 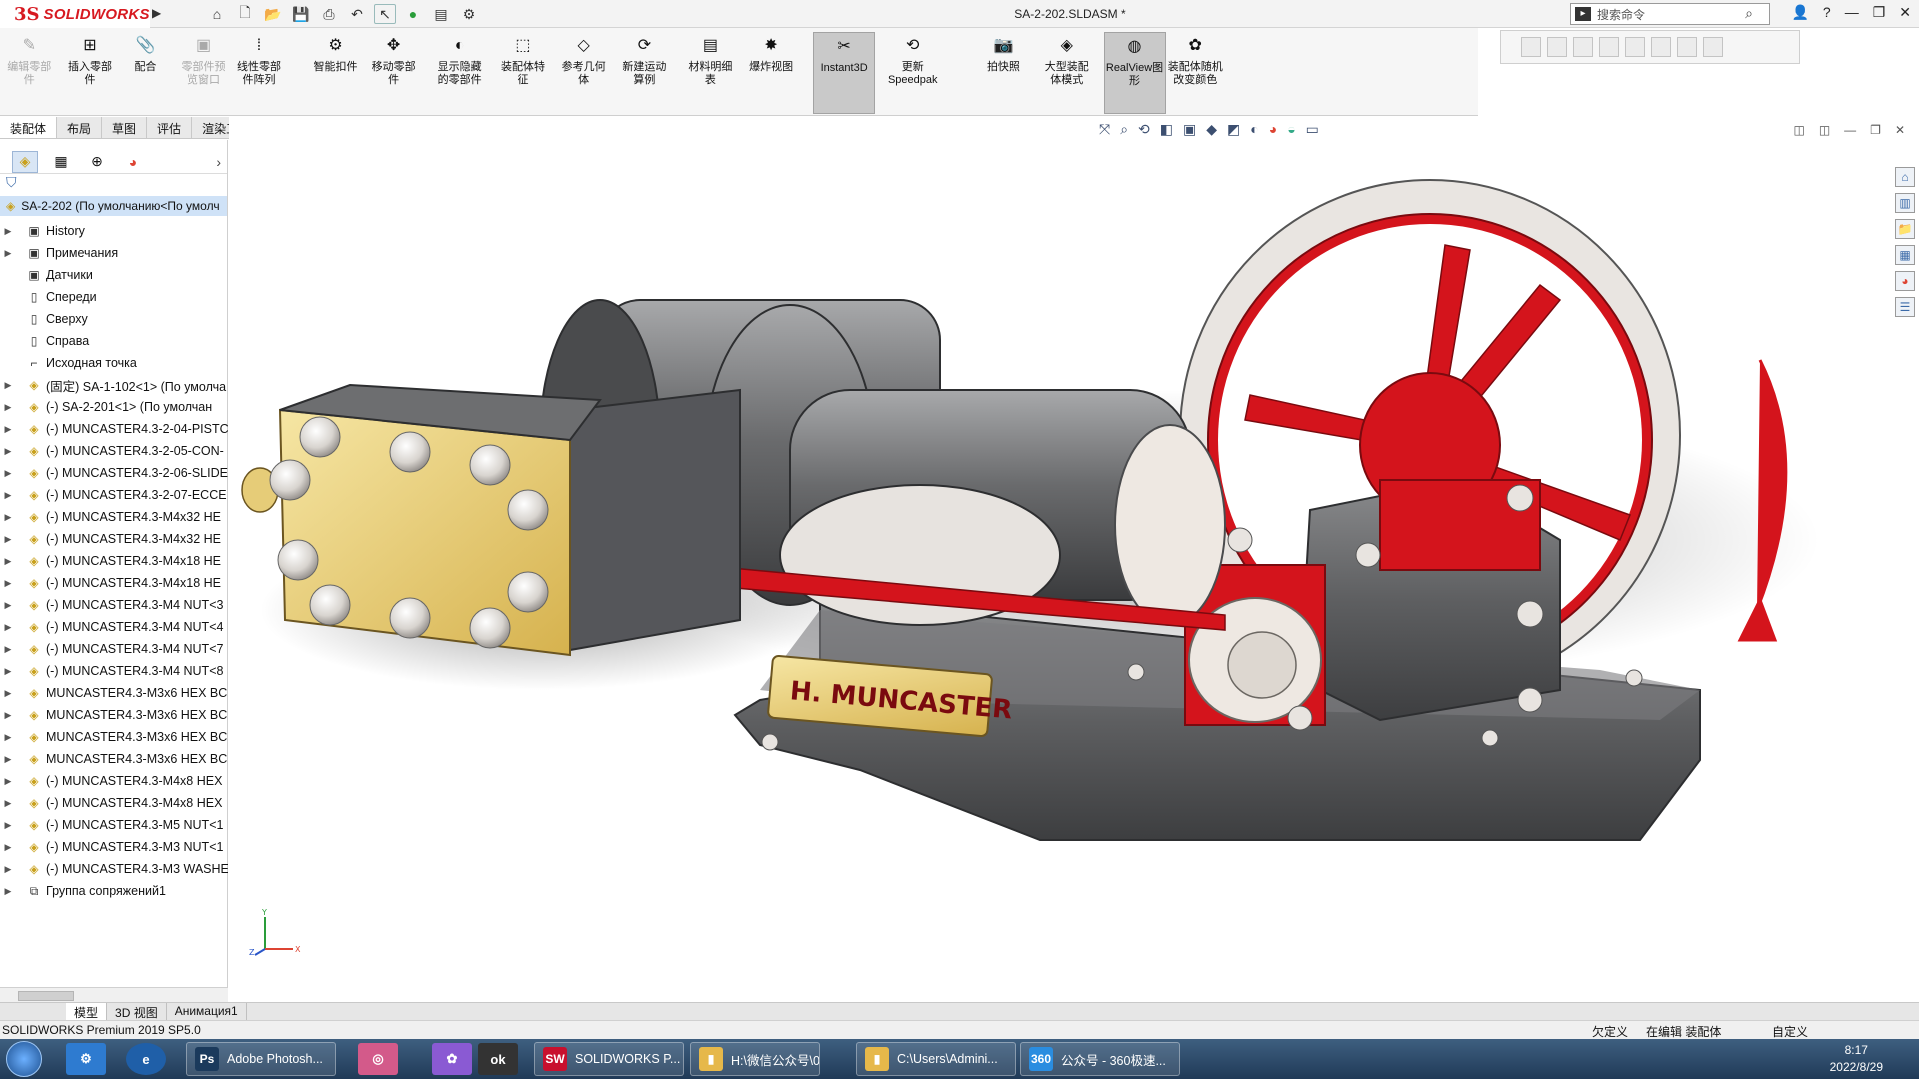 What do you see at coordinates (207, 1011) in the screenshot?
I see `model-tab-2: Анимация1` at bounding box center [207, 1011].